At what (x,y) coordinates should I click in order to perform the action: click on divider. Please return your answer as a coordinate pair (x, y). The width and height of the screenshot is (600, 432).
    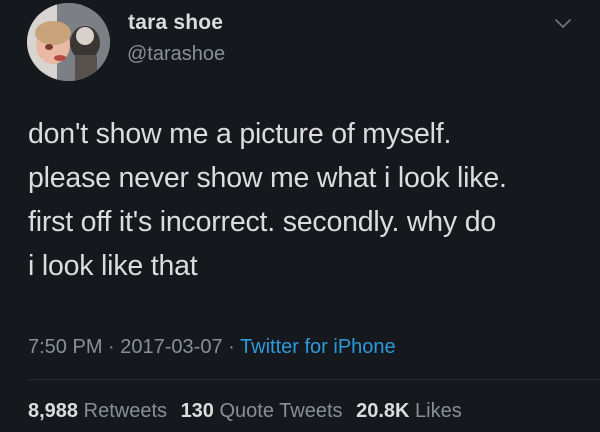
    Looking at the image, I should click on (314, 379).